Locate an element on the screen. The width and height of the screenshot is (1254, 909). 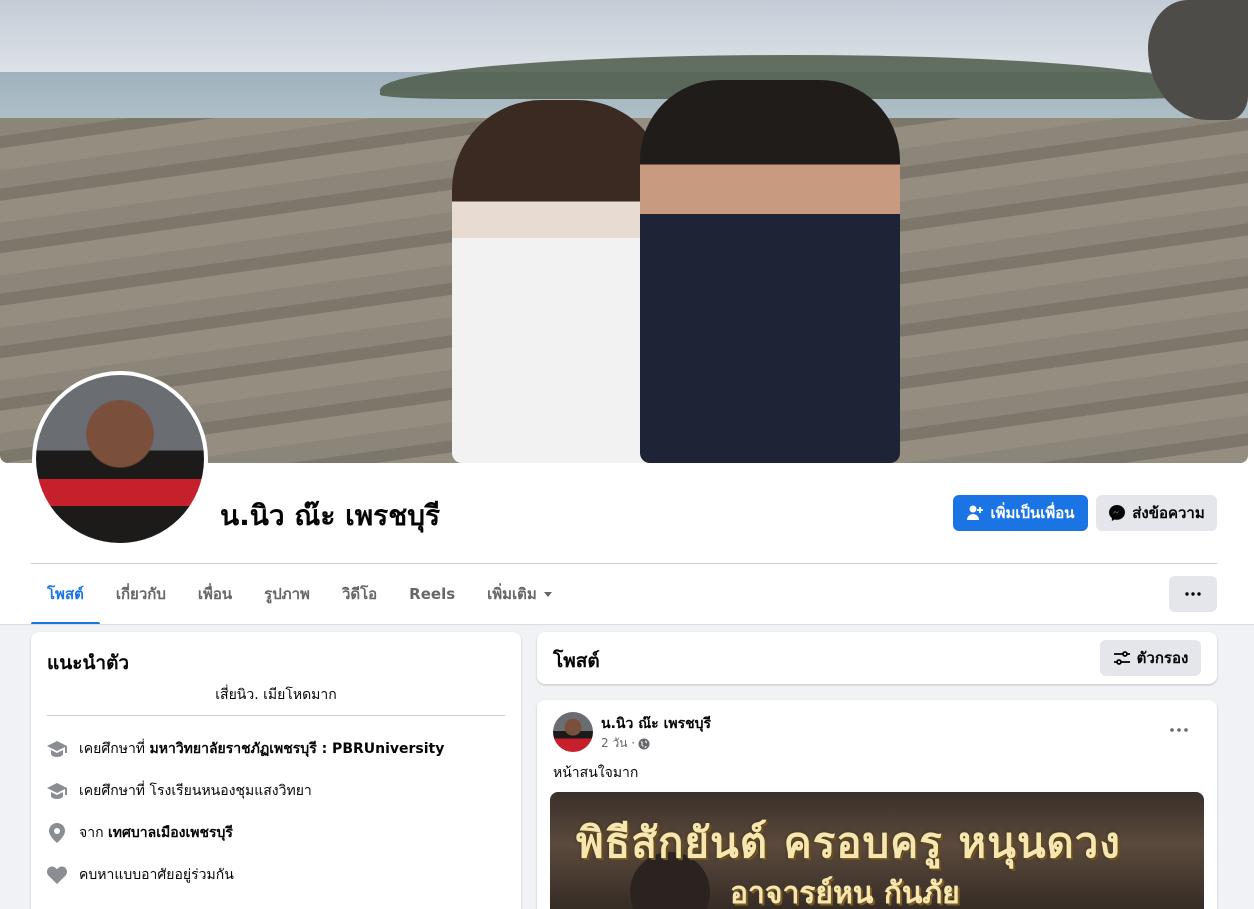
tab-label: วิดีโอ is located at coordinates (359, 594).